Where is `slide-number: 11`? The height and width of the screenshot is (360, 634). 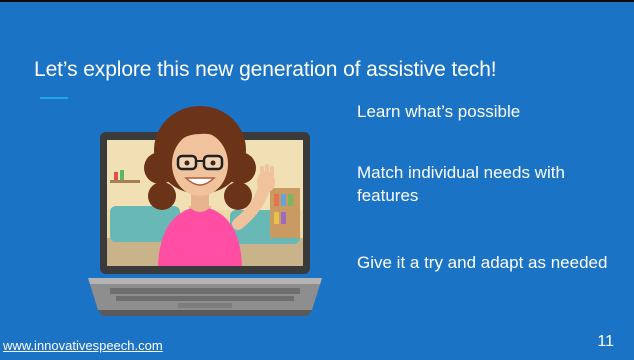
slide-number: 11 is located at coordinates (605, 341).